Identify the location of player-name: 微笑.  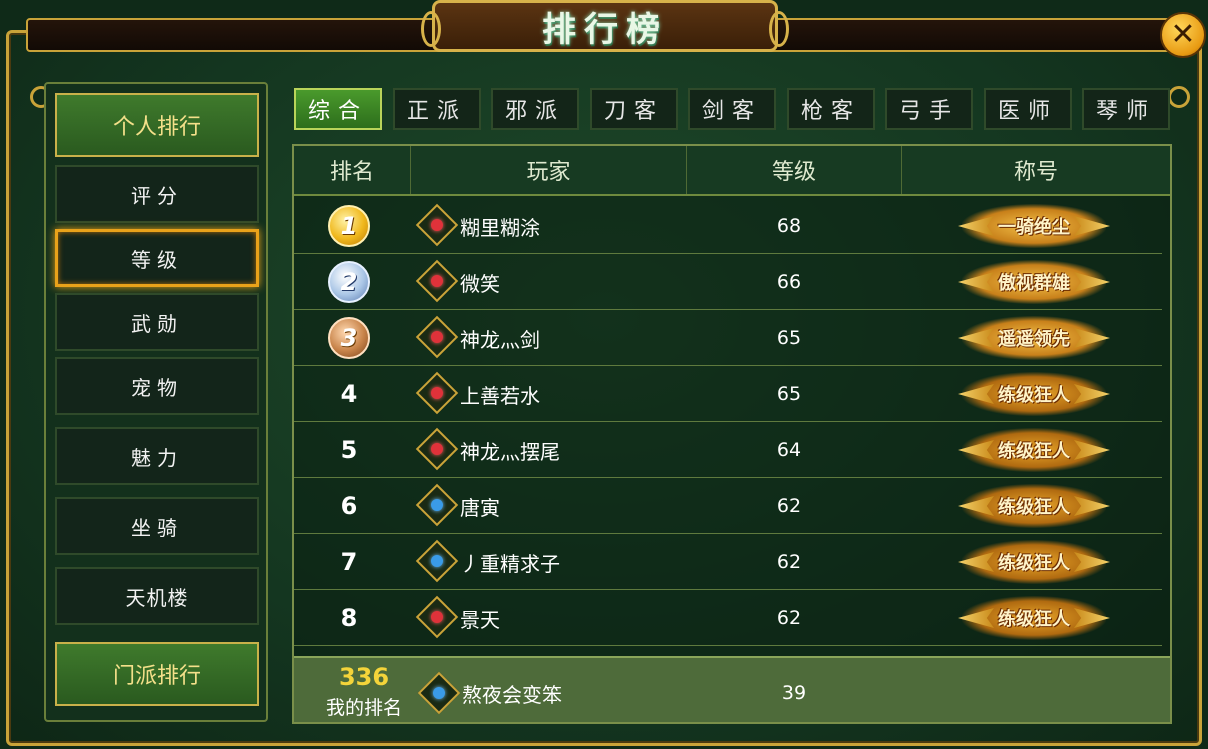
(480, 282).